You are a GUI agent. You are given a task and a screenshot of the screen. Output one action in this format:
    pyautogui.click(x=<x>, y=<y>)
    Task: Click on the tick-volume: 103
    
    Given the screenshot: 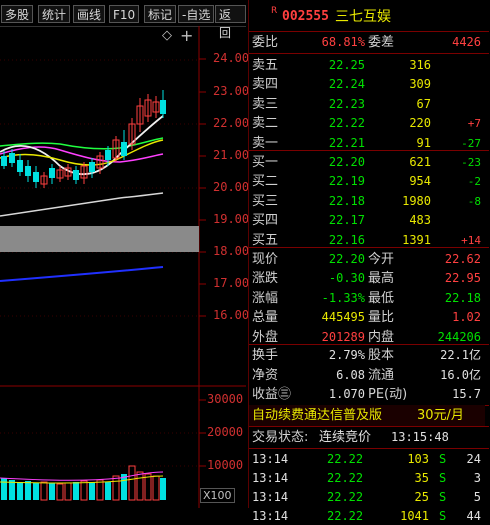 What is the action you would take?
    pyautogui.click(x=418, y=459)
    